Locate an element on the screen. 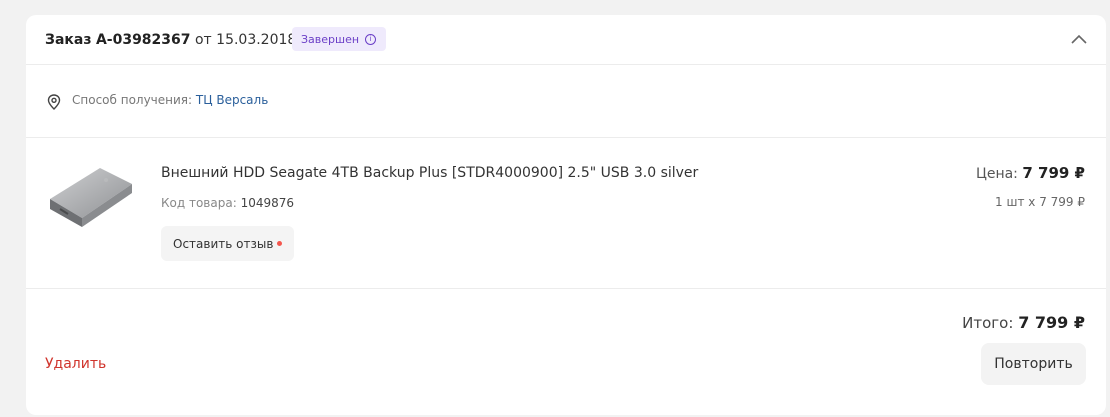  product-code: Код товара: 1049876 is located at coordinates (227, 203).